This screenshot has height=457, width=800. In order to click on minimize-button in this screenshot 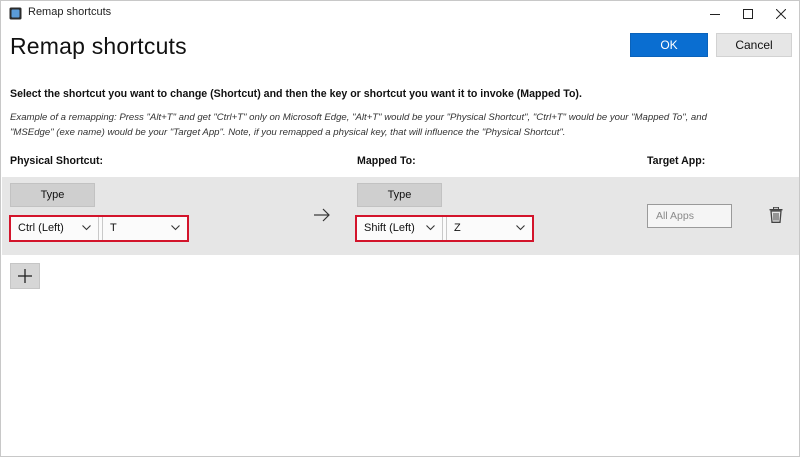, I will do `click(714, 13)`.